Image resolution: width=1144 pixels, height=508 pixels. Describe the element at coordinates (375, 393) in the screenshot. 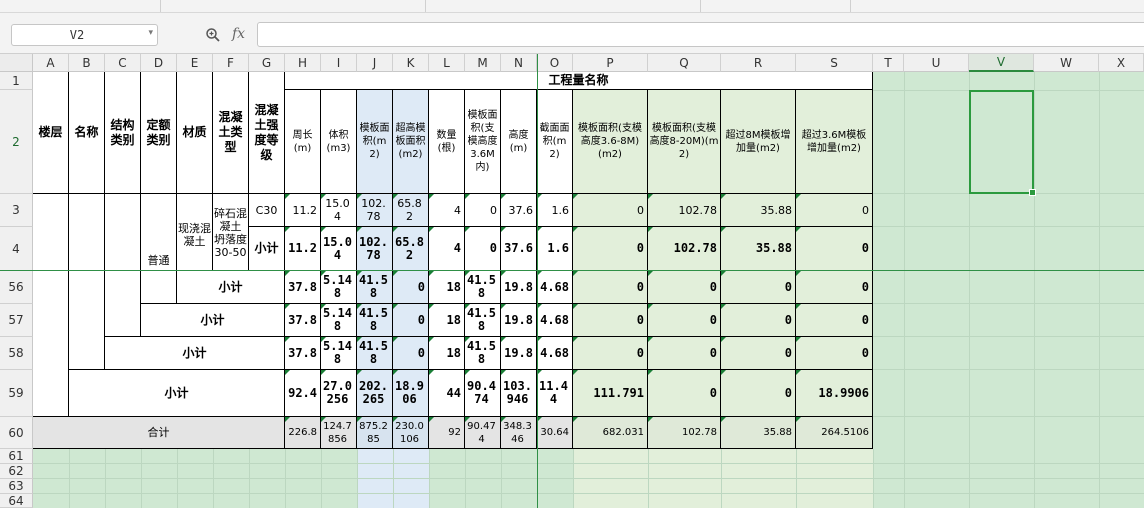

I see `data-cell: 202.265` at that location.